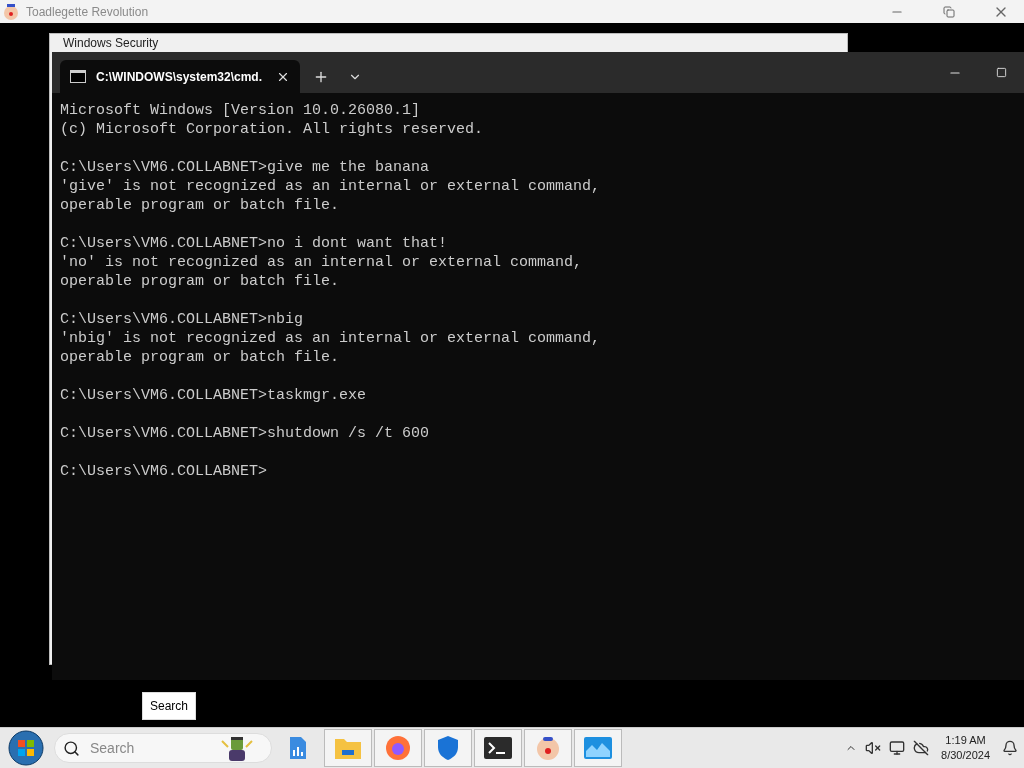 The image size is (1024, 768). I want to click on tab-title: C:\WINDOWS\system32\cmd., so click(180, 76).